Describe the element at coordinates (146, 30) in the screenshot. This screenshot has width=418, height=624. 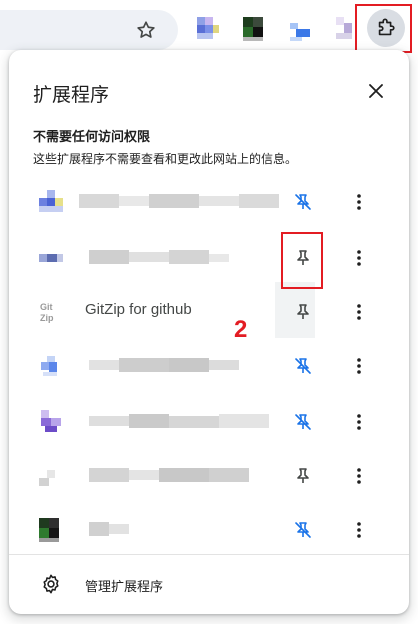
I see `star-icon` at that location.